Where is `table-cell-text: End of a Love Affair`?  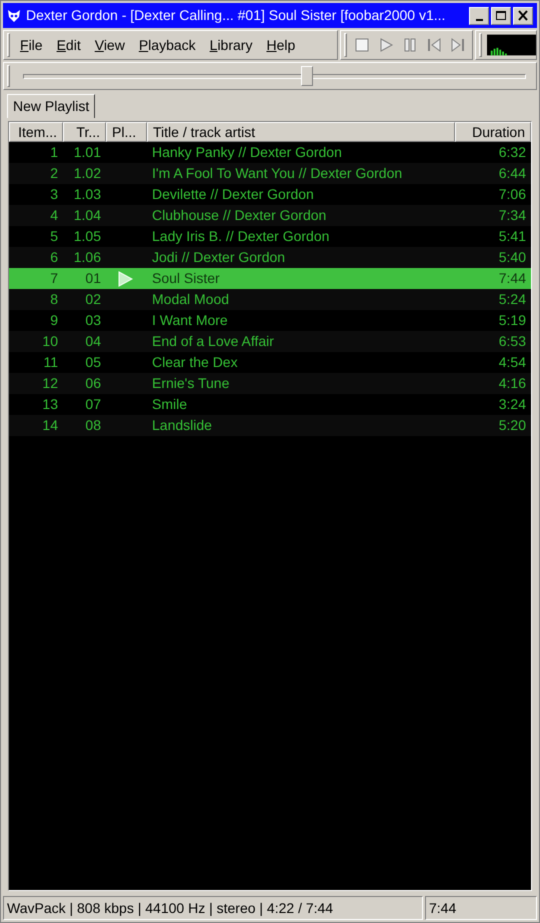
table-cell-text: End of a Love Affair is located at coordinates (213, 341).